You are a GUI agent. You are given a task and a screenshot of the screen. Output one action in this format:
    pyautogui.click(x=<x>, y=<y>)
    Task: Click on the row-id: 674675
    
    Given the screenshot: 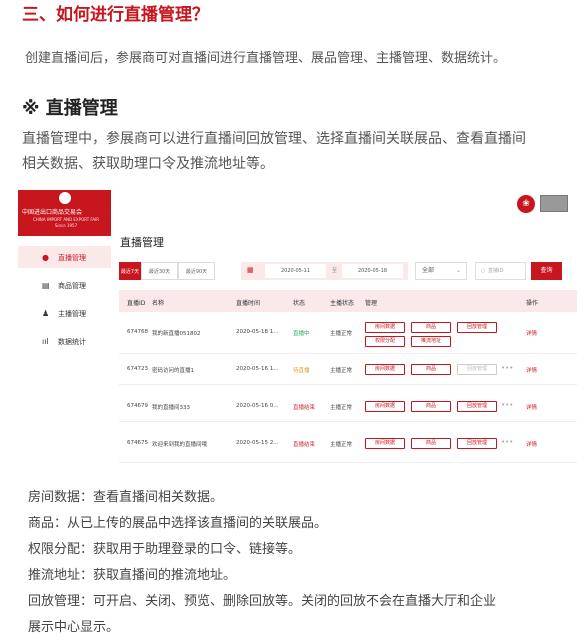 What is the action you would take?
    pyautogui.click(x=137, y=443)
    